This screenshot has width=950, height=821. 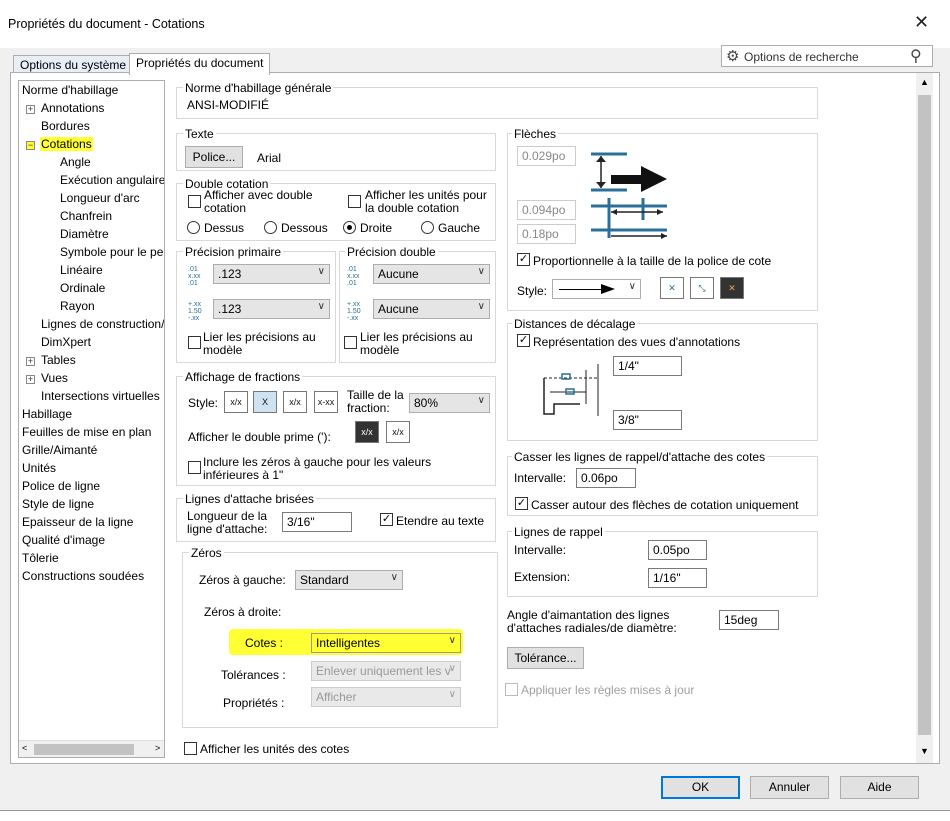 What do you see at coordinates (72, 108) in the screenshot?
I see `tree-item: Annotations` at bounding box center [72, 108].